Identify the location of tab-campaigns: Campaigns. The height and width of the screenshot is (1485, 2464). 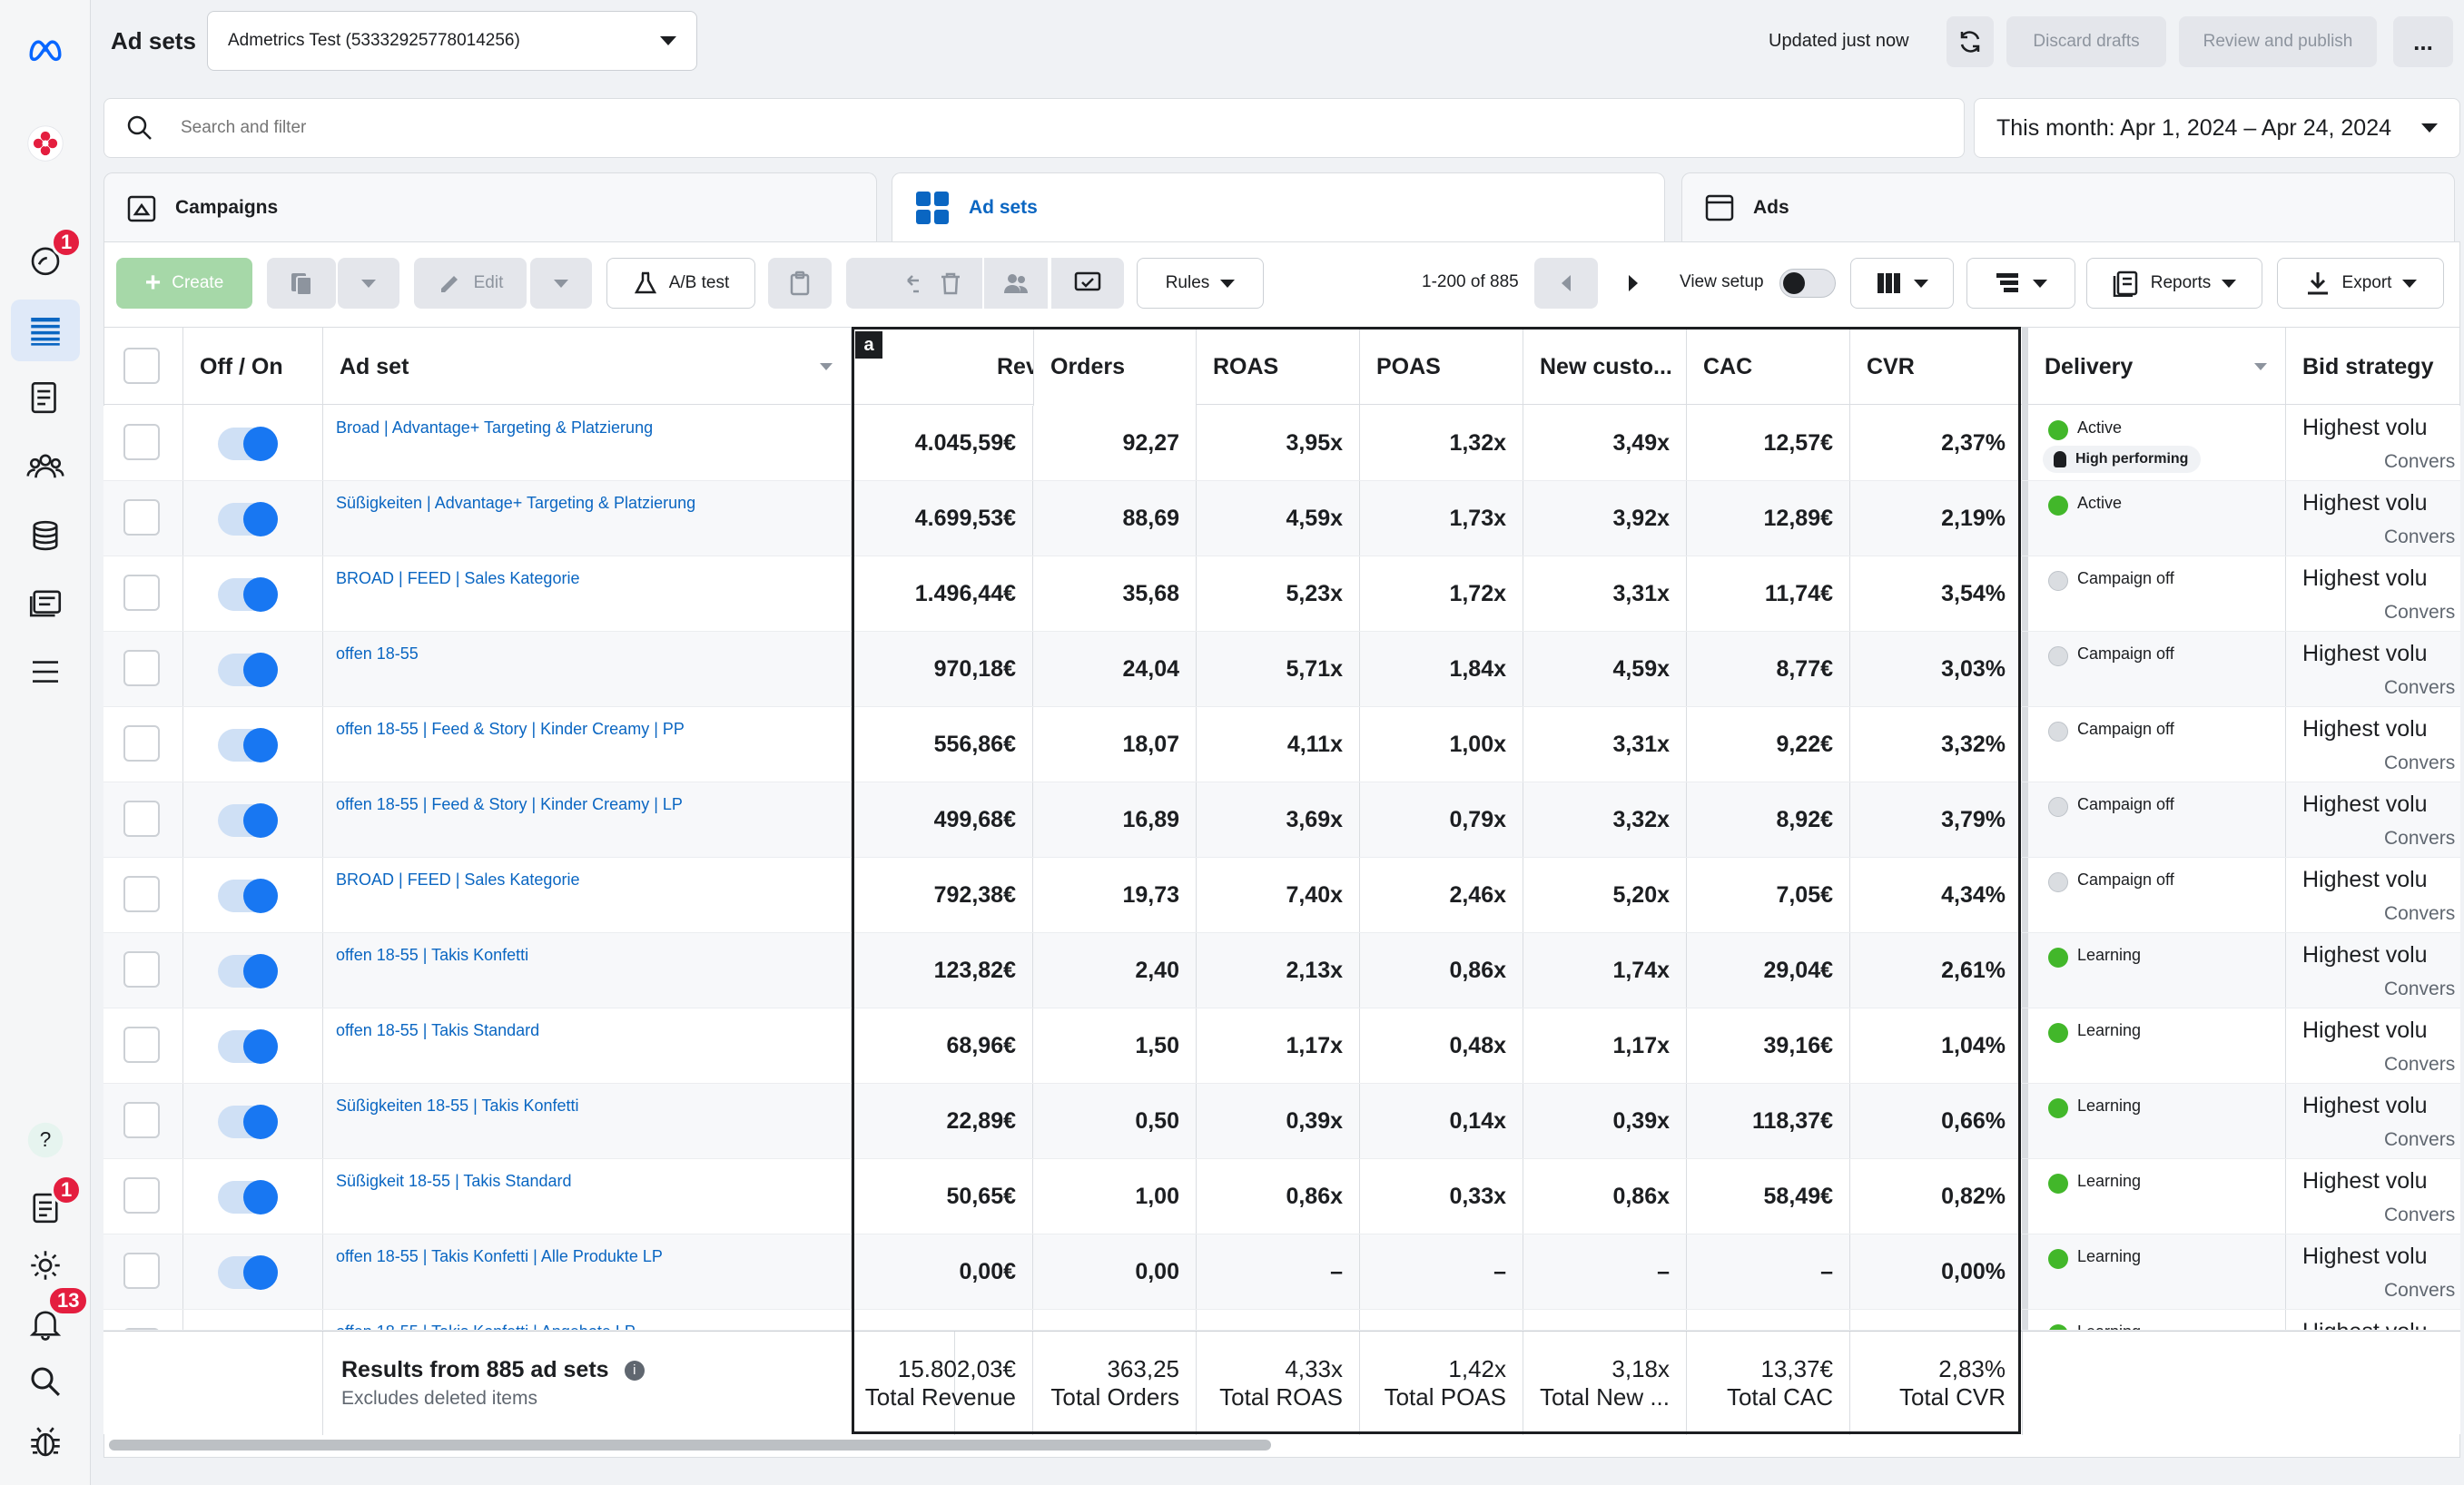
(490, 206).